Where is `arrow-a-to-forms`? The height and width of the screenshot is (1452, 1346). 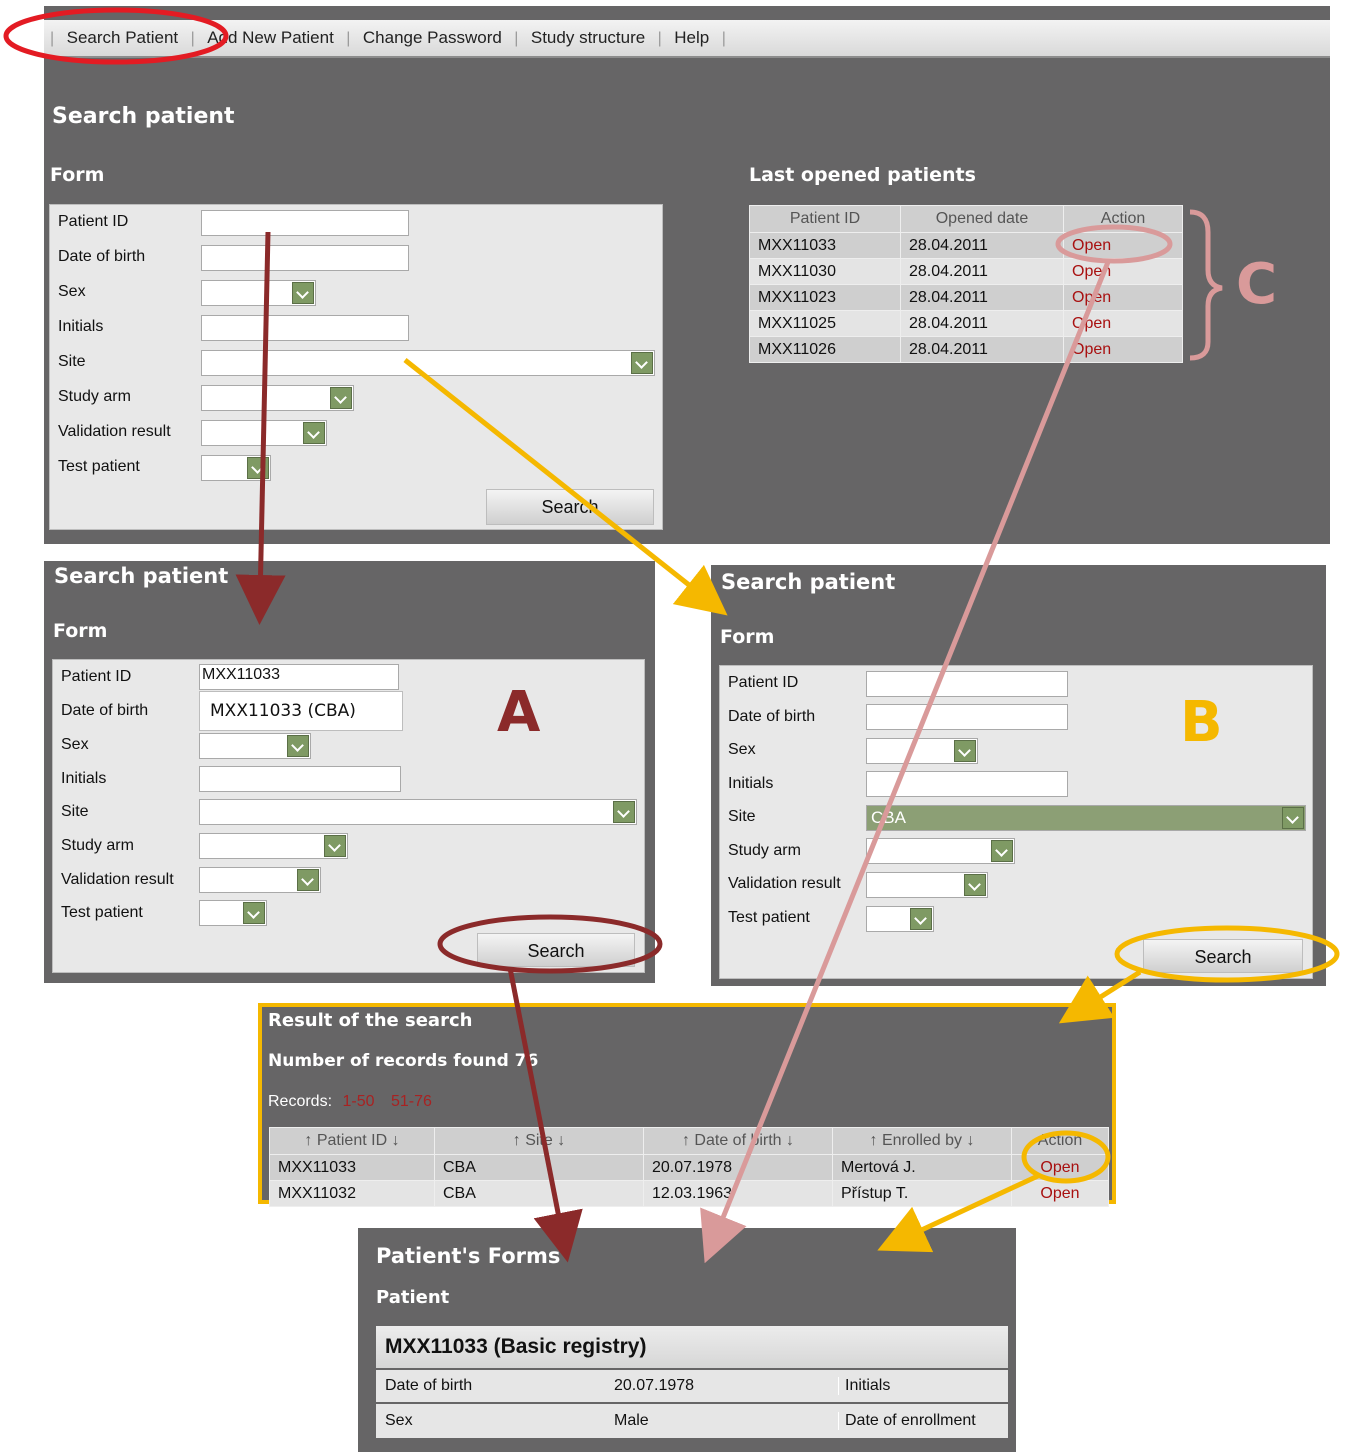
arrow-a-to-forms is located at coordinates (545, 1115).